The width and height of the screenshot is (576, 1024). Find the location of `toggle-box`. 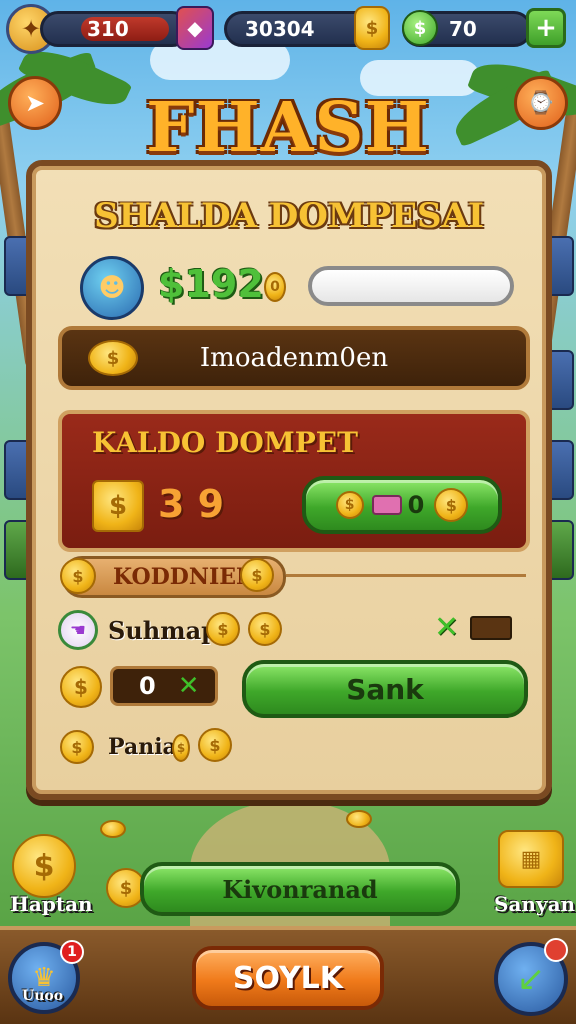

toggle-box is located at coordinates (491, 628).